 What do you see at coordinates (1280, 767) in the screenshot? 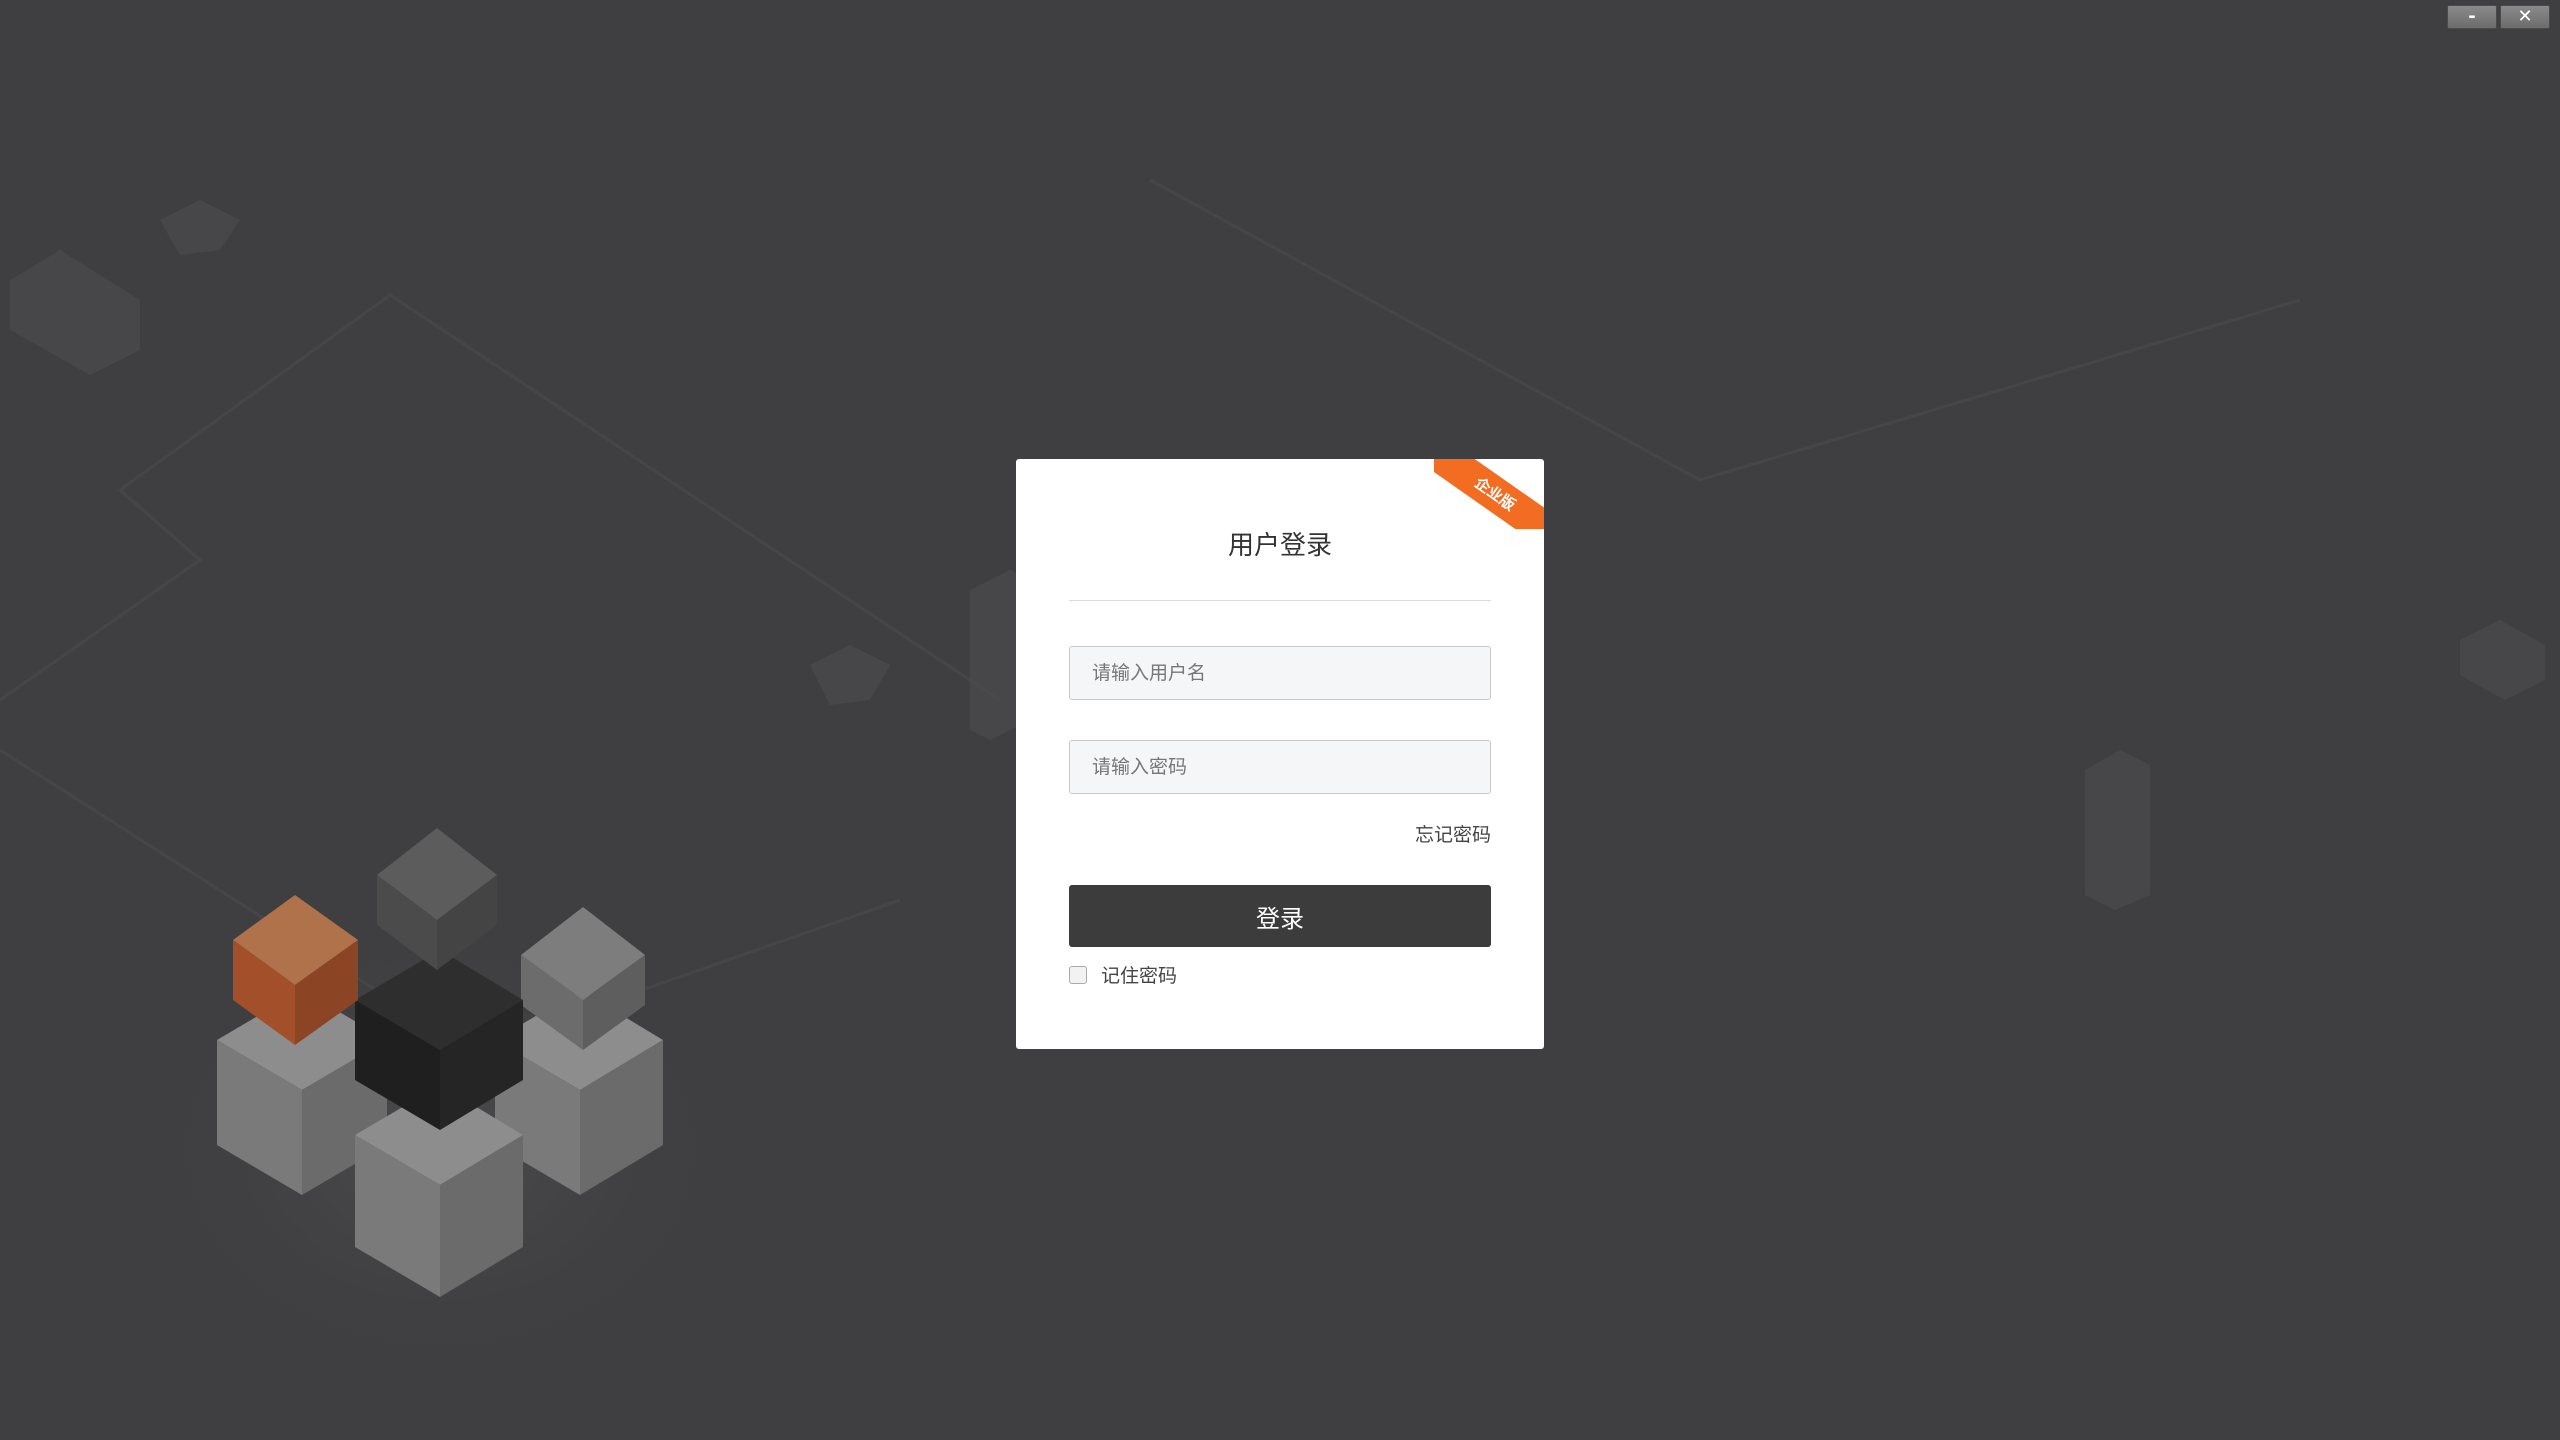
I see `password-input` at bounding box center [1280, 767].